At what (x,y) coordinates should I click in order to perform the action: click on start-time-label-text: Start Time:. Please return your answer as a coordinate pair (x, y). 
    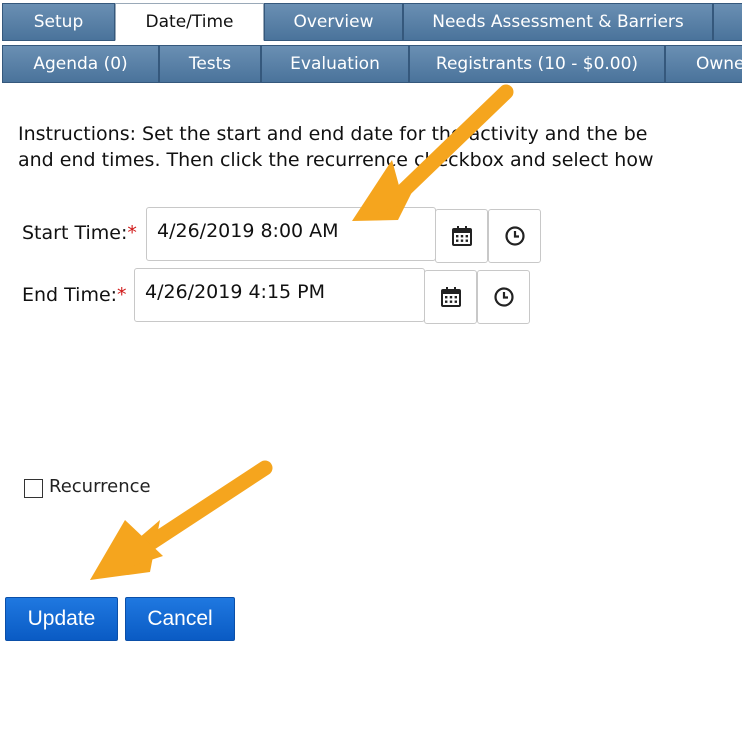
    Looking at the image, I should click on (75, 233).